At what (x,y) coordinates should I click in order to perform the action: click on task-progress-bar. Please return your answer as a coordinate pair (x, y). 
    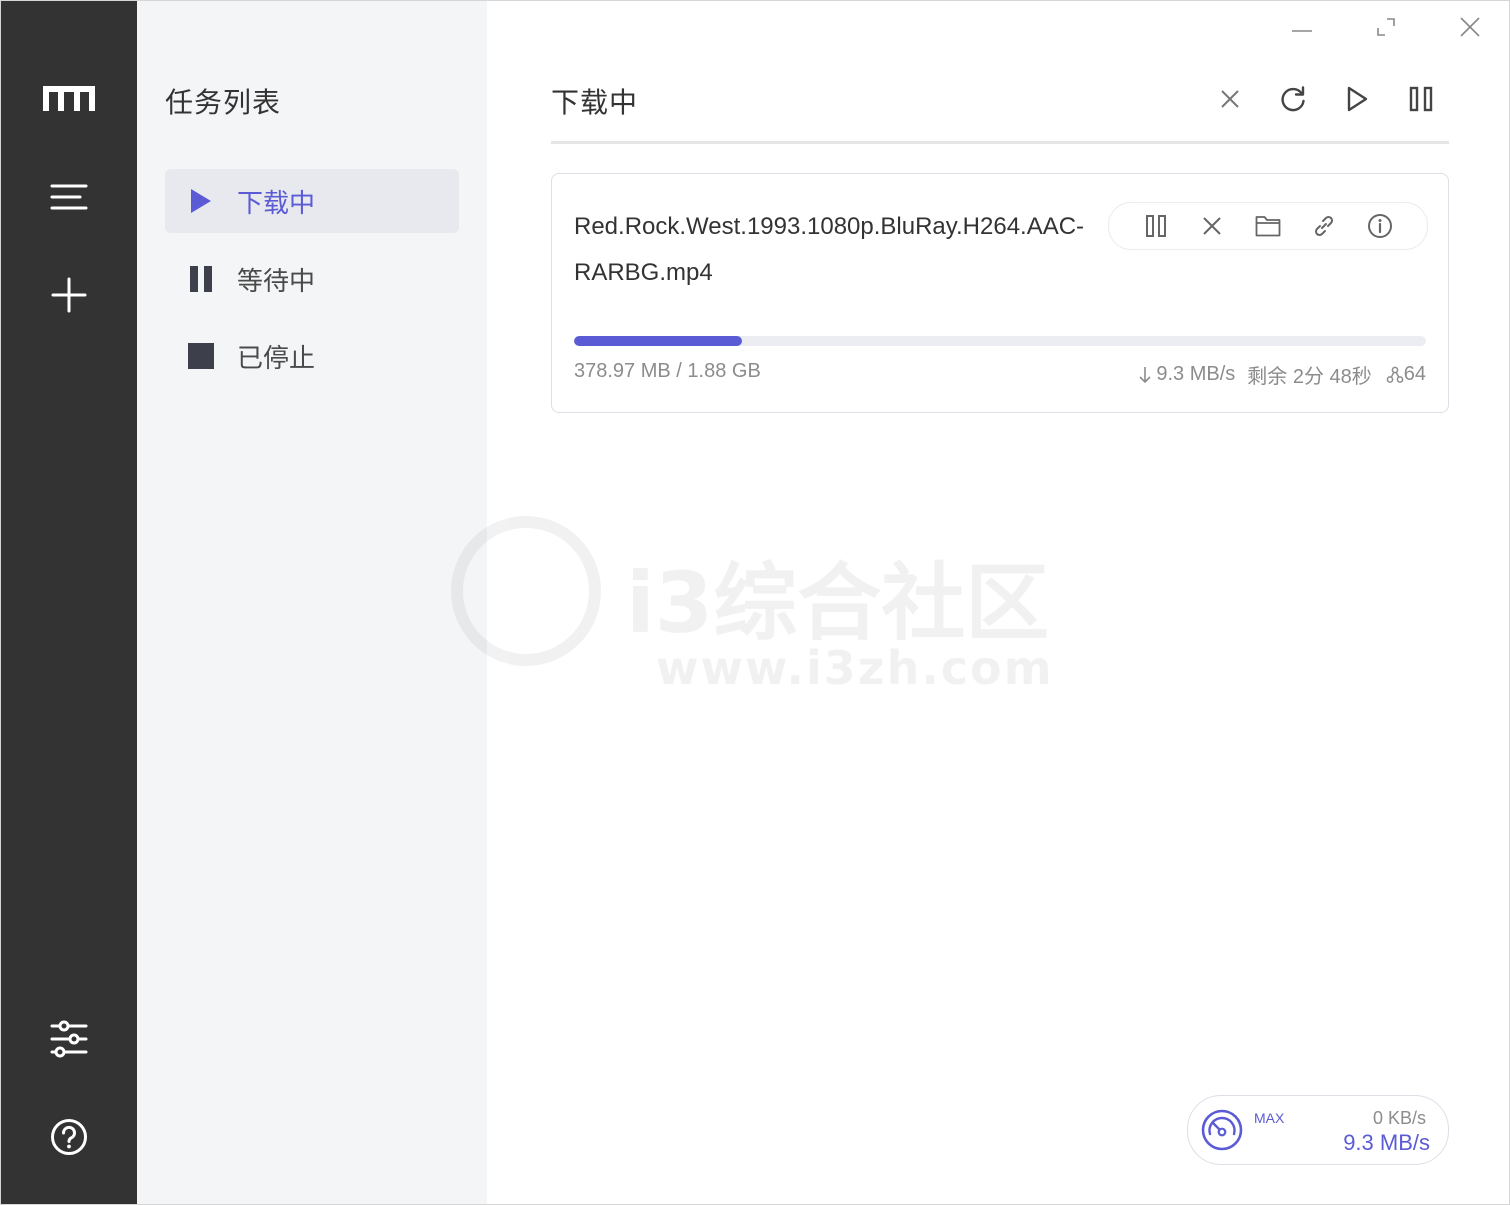
    Looking at the image, I should click on (1000, 341).